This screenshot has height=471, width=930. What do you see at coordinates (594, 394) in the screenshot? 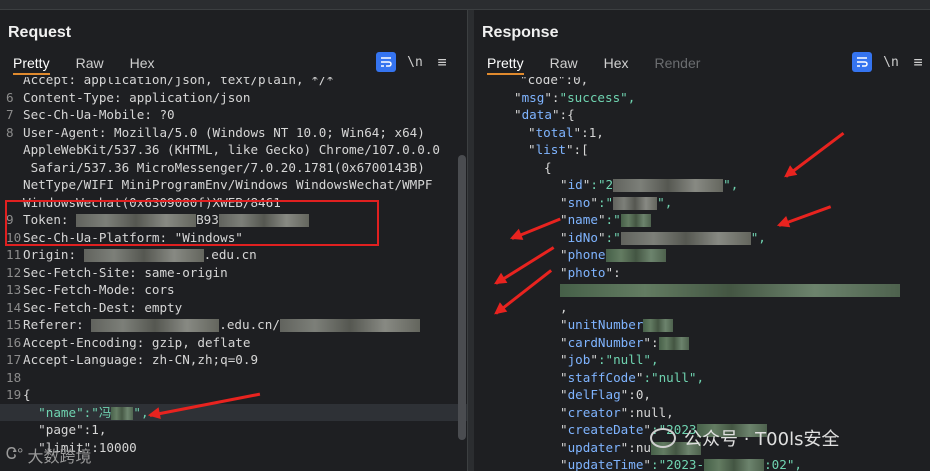
I see `json-key: delFlag` at bounding box center [594, 394].